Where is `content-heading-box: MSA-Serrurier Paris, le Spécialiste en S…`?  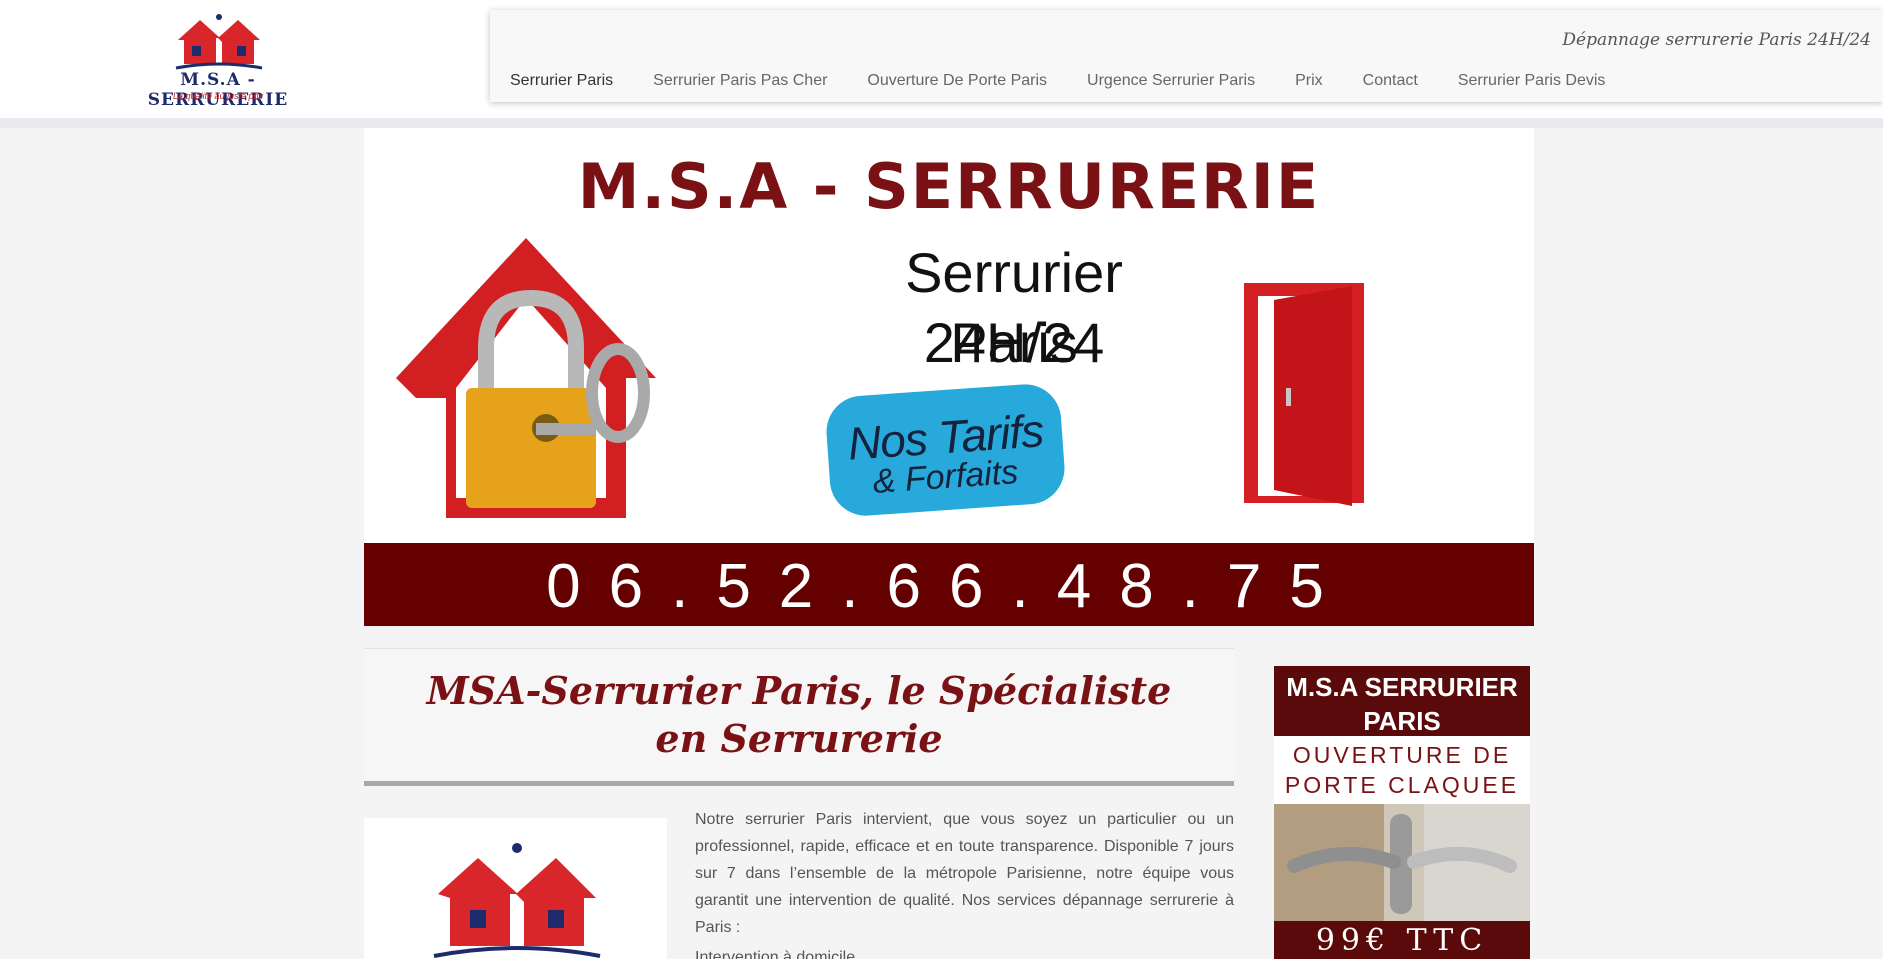
content-heading-box: MSA-Serrurier Paris, le Spécialiste en S… is located at coordinates (799, 717).